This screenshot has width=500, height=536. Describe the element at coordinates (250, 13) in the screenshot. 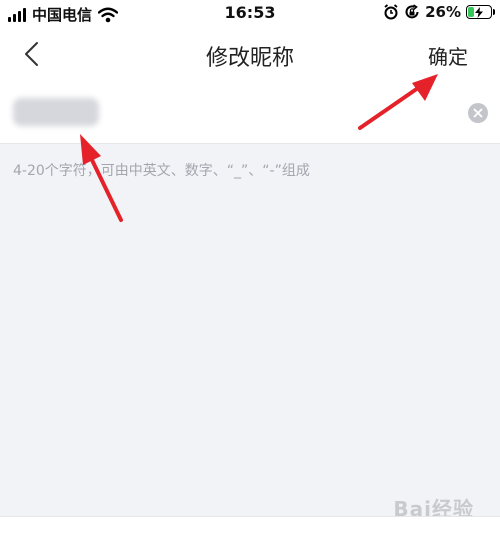

I see `status-bar: 中国电信 16:53 26%` at that location.